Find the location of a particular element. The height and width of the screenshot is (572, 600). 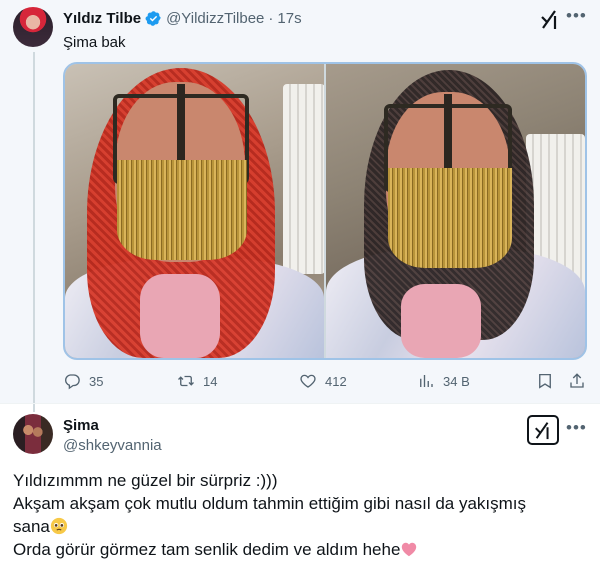

retweet-icon is located at coordinates (186, 381).